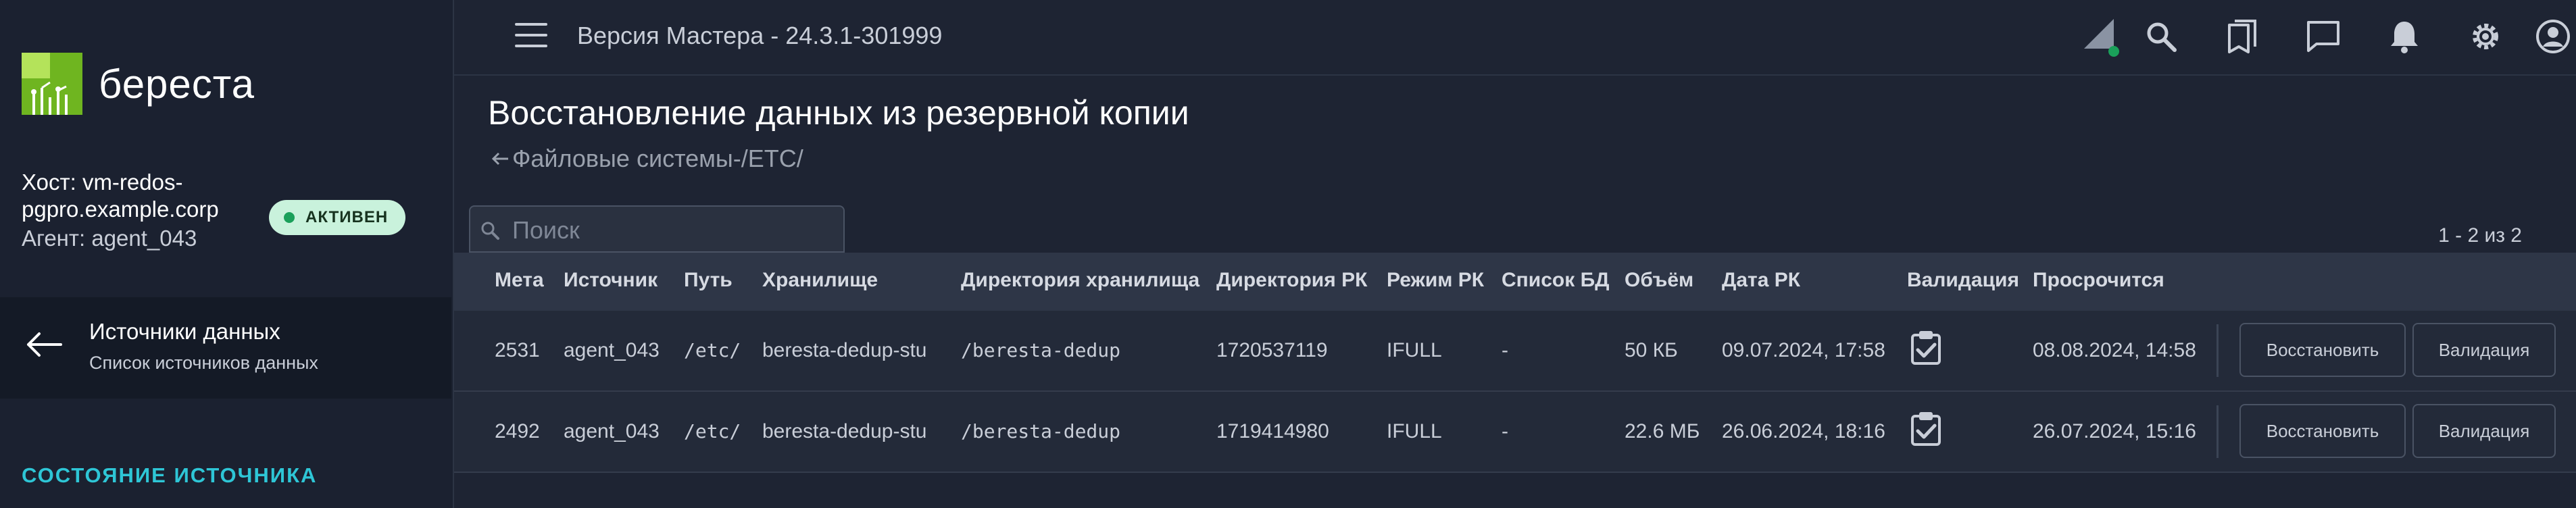 The width and height of the screenshot is (2576, 508). I want to click on breadcrumb-leaf: /ETC/, so click(772, 158).